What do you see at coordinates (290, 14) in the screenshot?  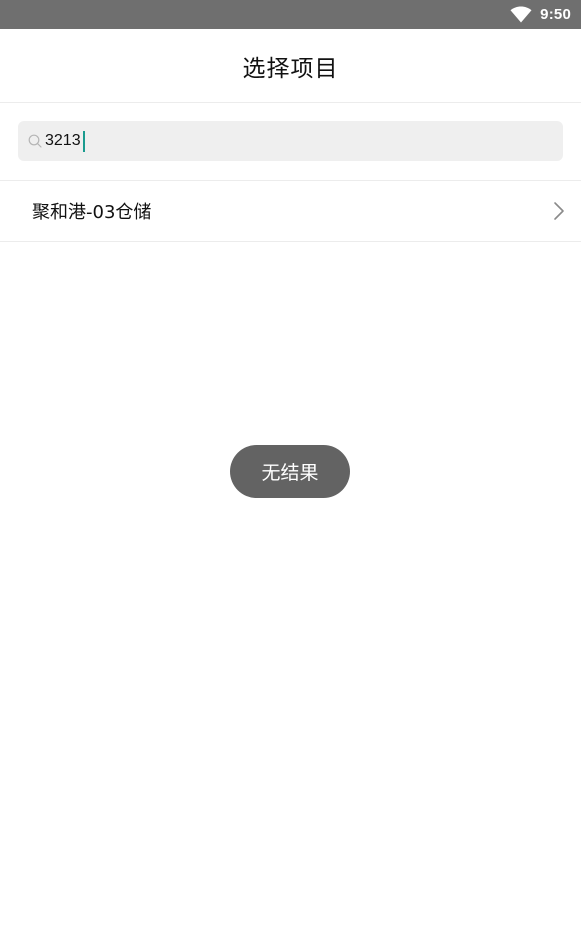 I see `status-bar: 9:50` at bounding box center [290, 14].